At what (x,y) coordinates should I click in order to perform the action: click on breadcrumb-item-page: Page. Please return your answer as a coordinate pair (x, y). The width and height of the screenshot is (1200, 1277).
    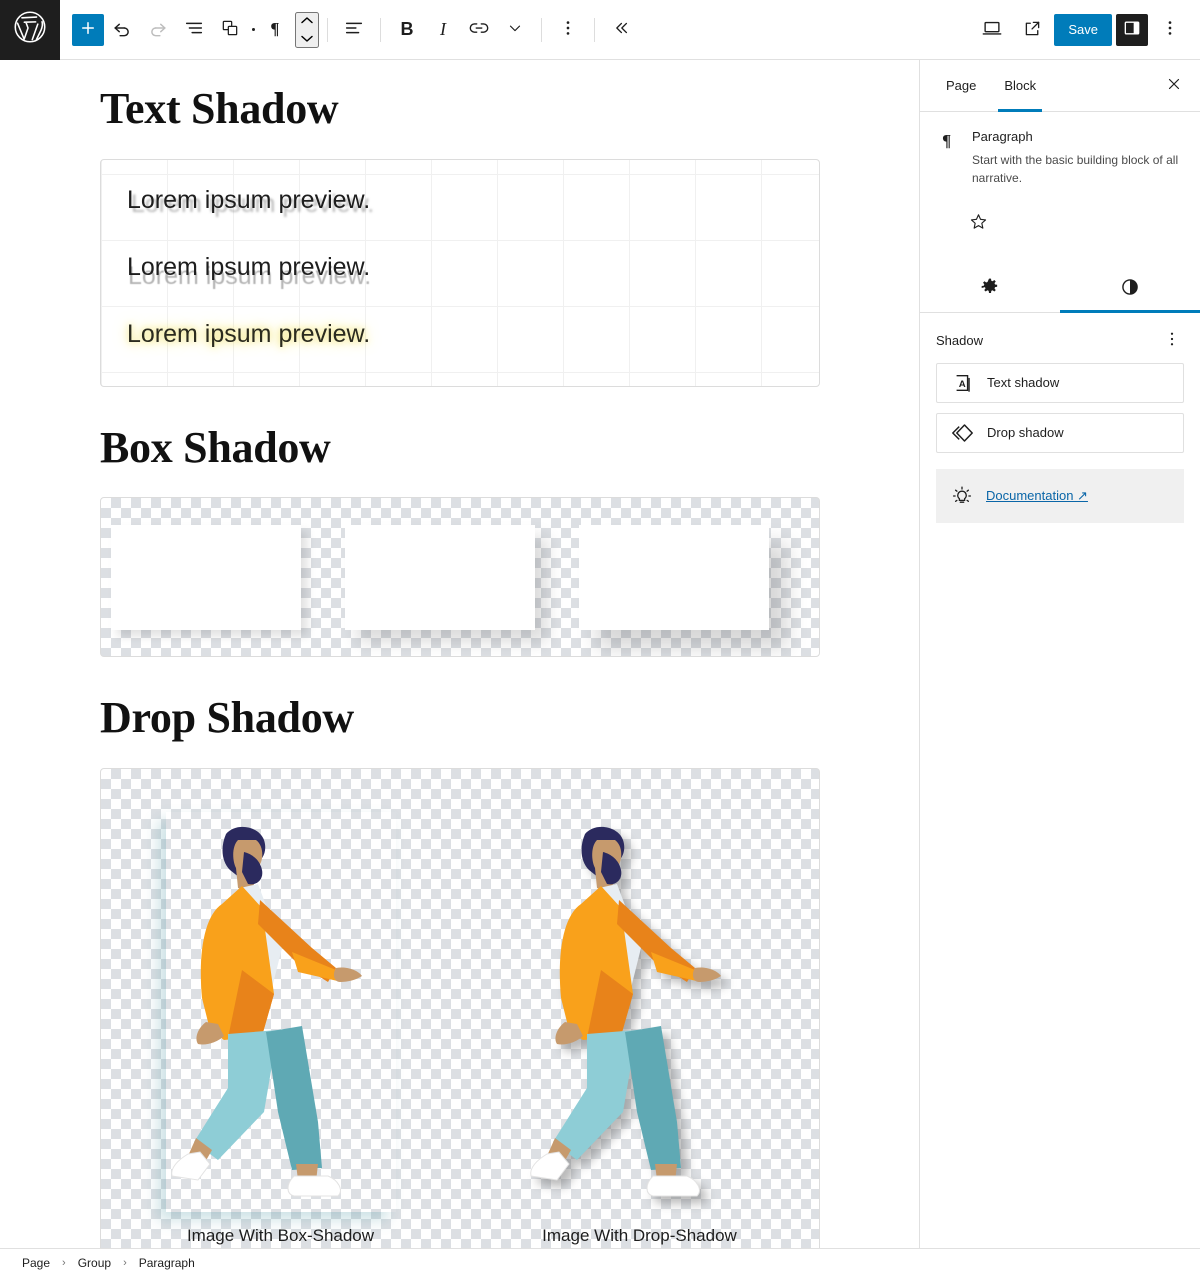
    Looking at the image, I should click on (36, 1263).